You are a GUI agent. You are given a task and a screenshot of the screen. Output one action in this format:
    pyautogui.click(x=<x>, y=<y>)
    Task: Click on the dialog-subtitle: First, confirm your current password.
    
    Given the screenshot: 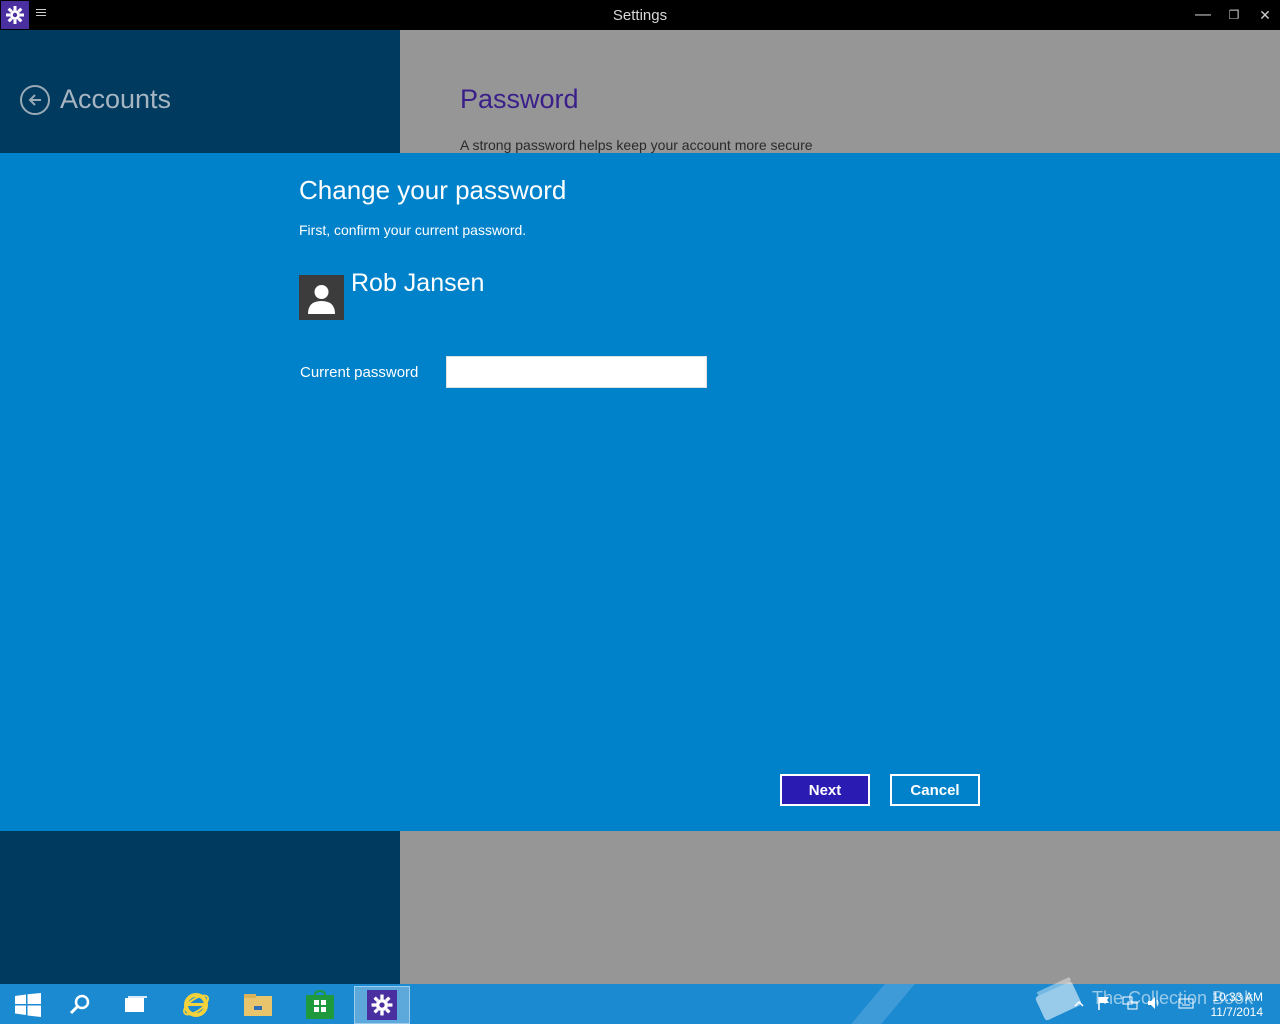 What is the action you would take?
    pyautogui.click(x=413, y=230)
    